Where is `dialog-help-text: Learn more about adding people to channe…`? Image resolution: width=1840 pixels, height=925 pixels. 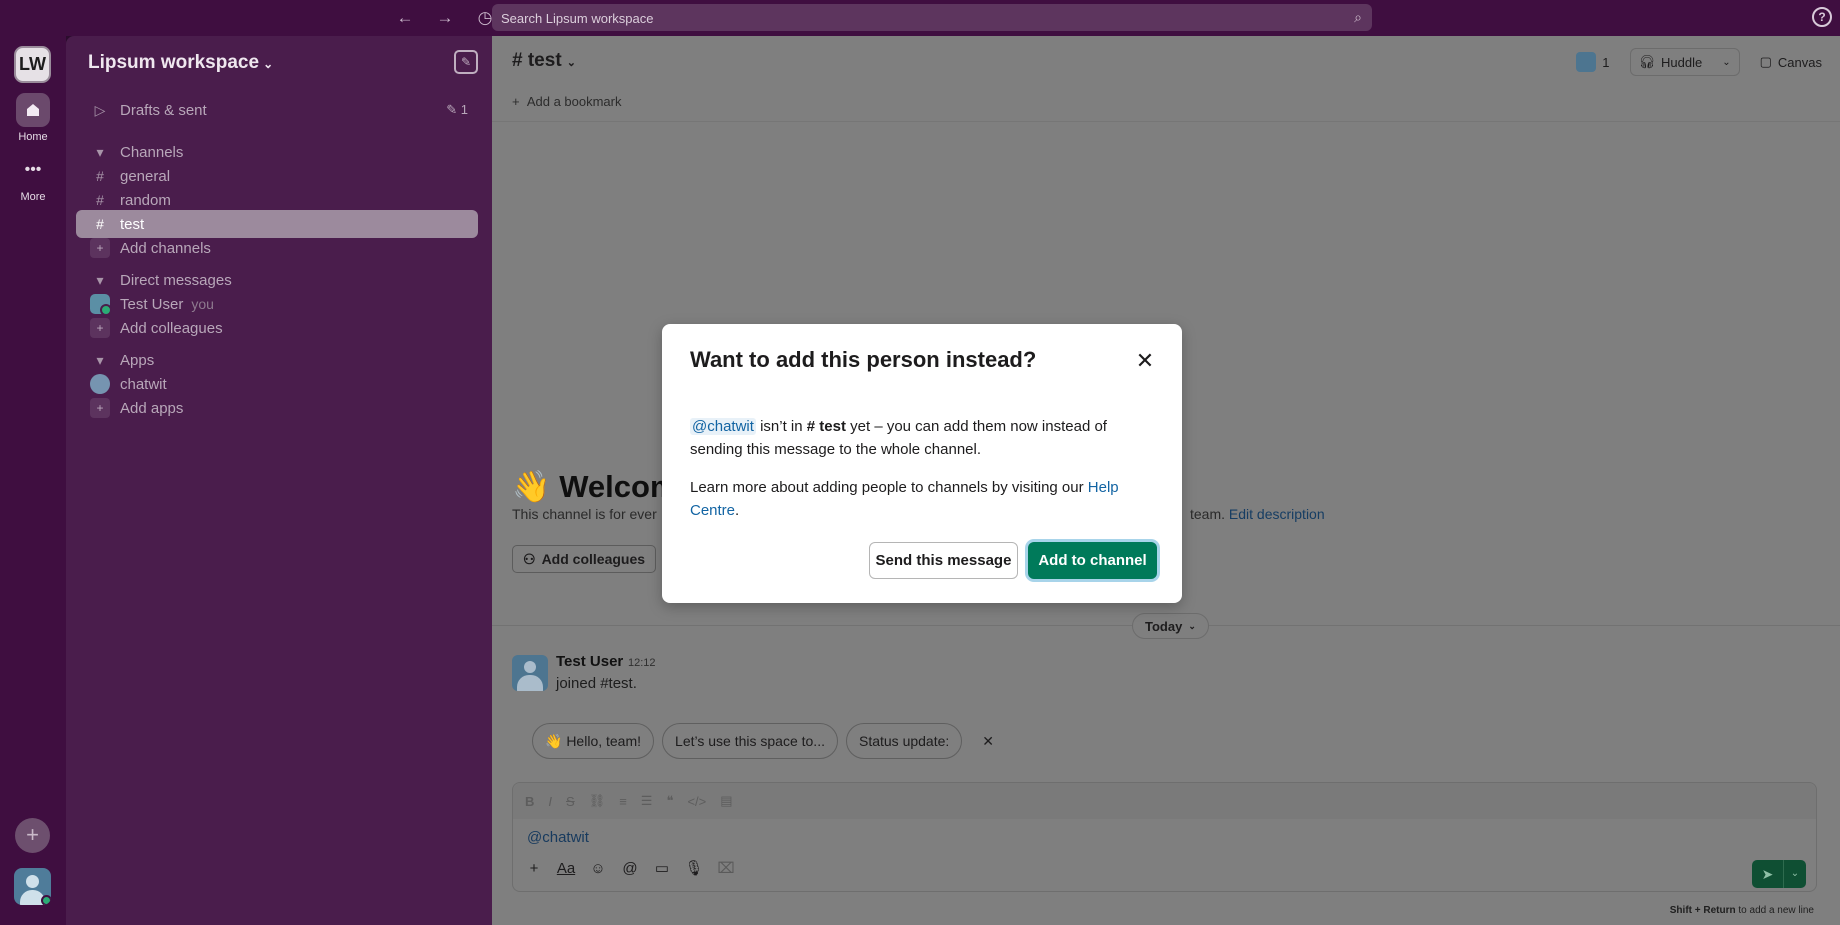 dialog-help-text: Learn more about adding people to channe… is located at coordinates (904, 499).